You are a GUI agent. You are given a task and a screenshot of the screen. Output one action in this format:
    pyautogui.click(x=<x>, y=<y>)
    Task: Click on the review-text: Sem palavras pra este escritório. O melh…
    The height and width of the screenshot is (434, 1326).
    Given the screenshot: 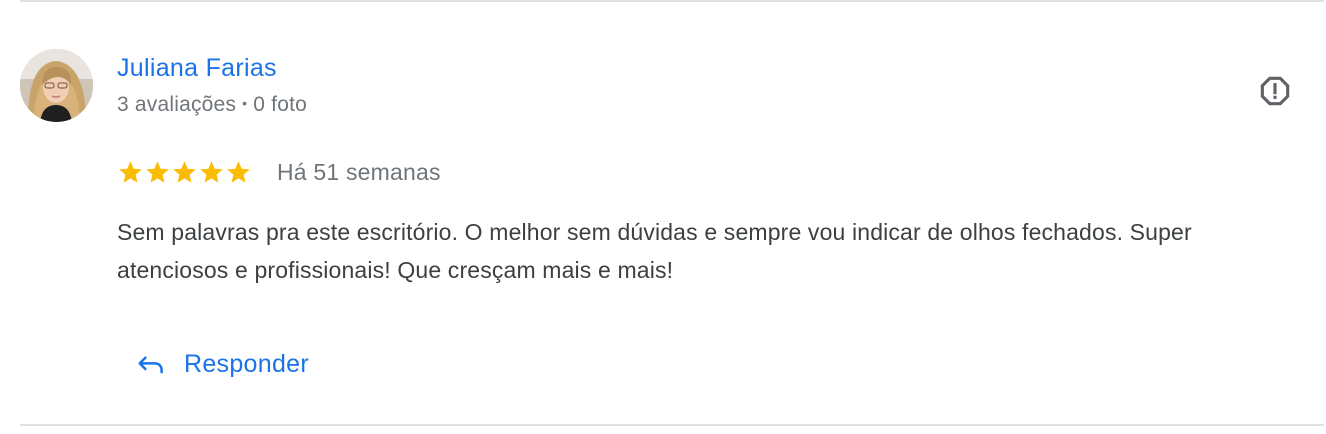 What is the action you would take?
    pyautogui.click(x=654, y=251)
    